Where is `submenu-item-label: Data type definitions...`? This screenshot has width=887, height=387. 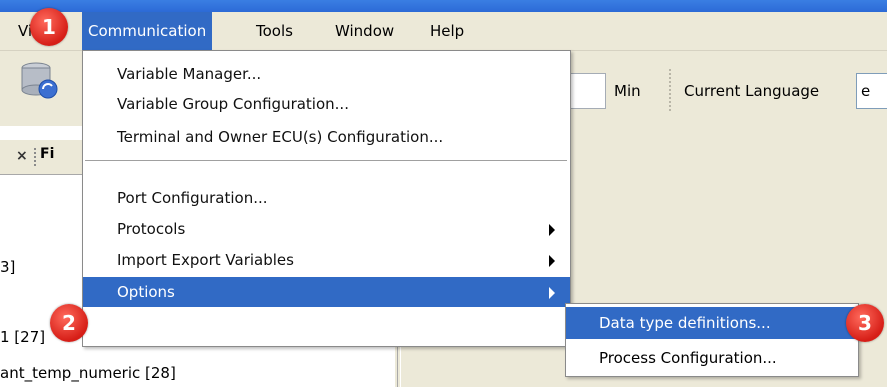 submenu-item-label: Data type definitions... is located at coordinates (685, 323).